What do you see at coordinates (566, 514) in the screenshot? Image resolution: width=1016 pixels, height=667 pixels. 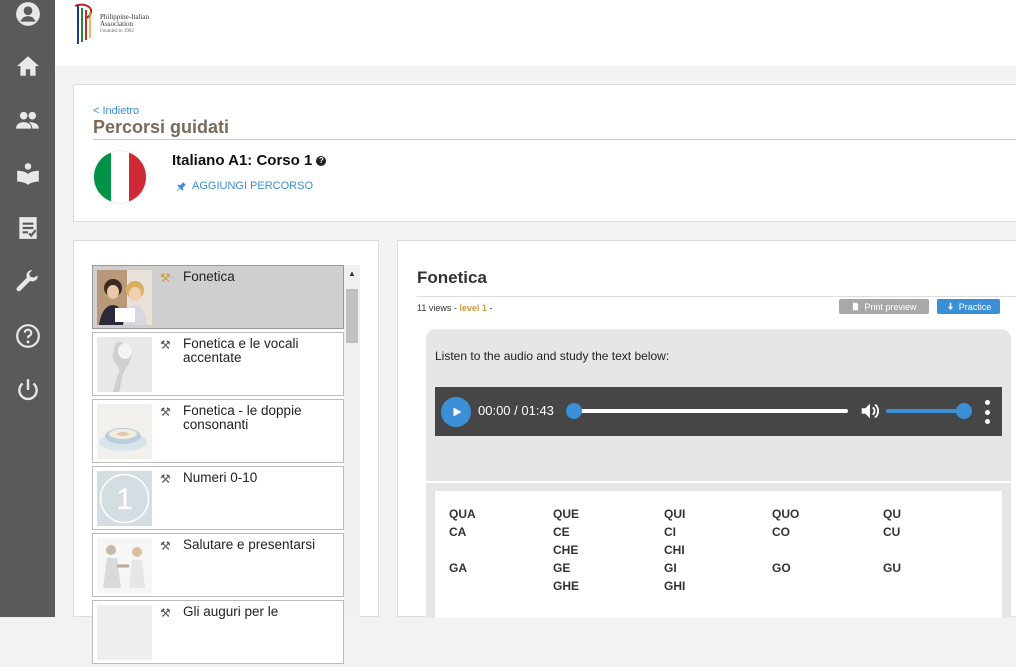 I see `syllable-cell: QUE` at bounding box center [566, 514].